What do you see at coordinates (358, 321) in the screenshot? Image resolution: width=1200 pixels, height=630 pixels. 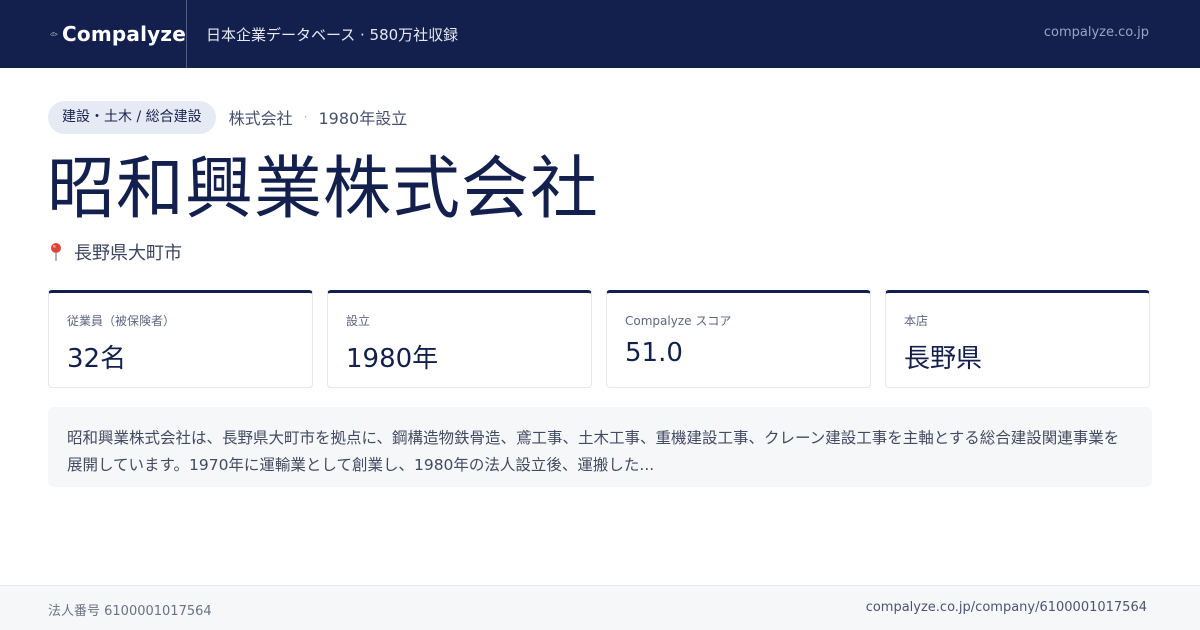 I see `stat-label: 設立` at bounding box center [358, 321].